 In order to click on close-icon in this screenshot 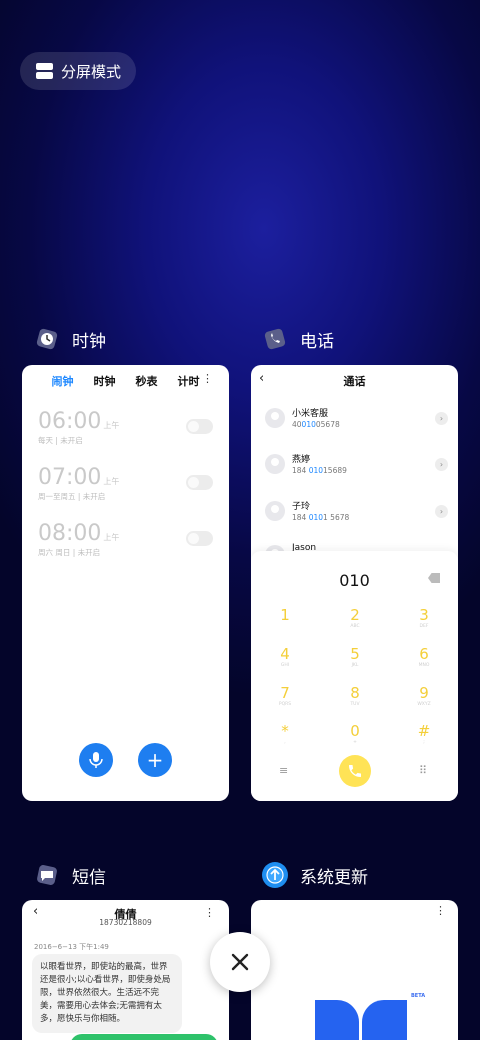, I will do `click(240, 962)`.